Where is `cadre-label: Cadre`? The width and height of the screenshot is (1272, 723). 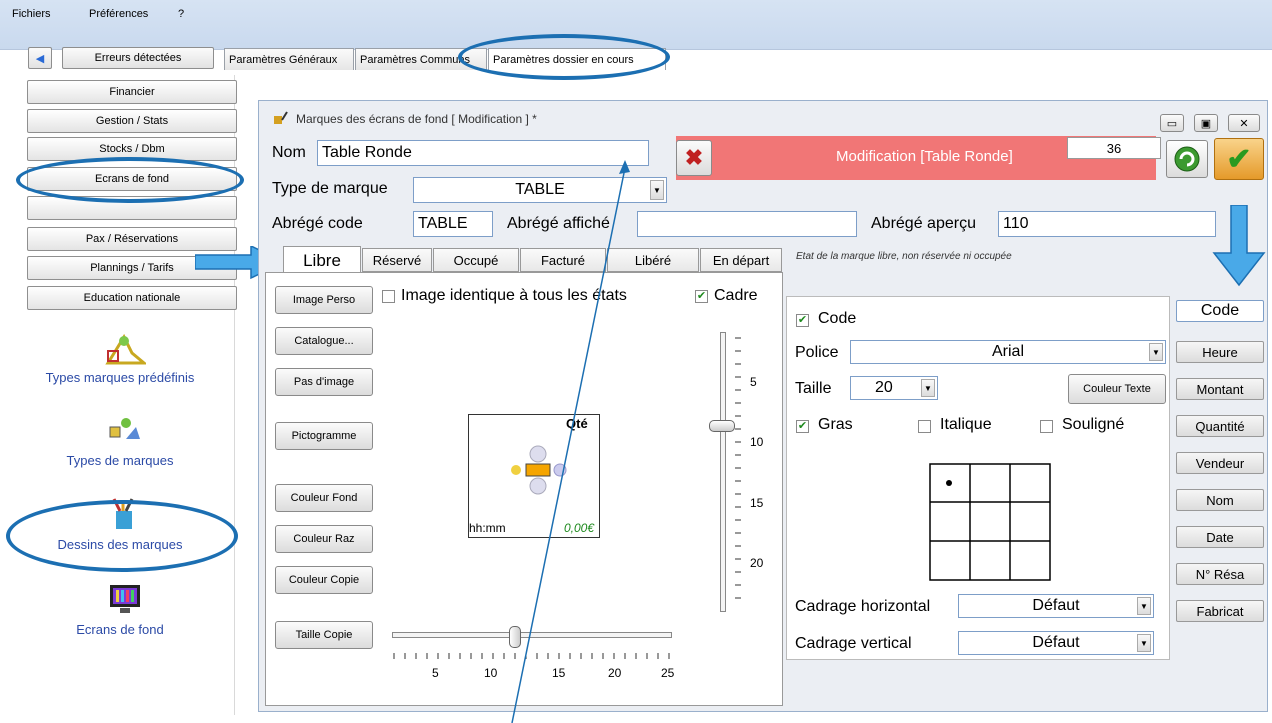
cadre-label: Cadre is located at coordinates (736, 295).